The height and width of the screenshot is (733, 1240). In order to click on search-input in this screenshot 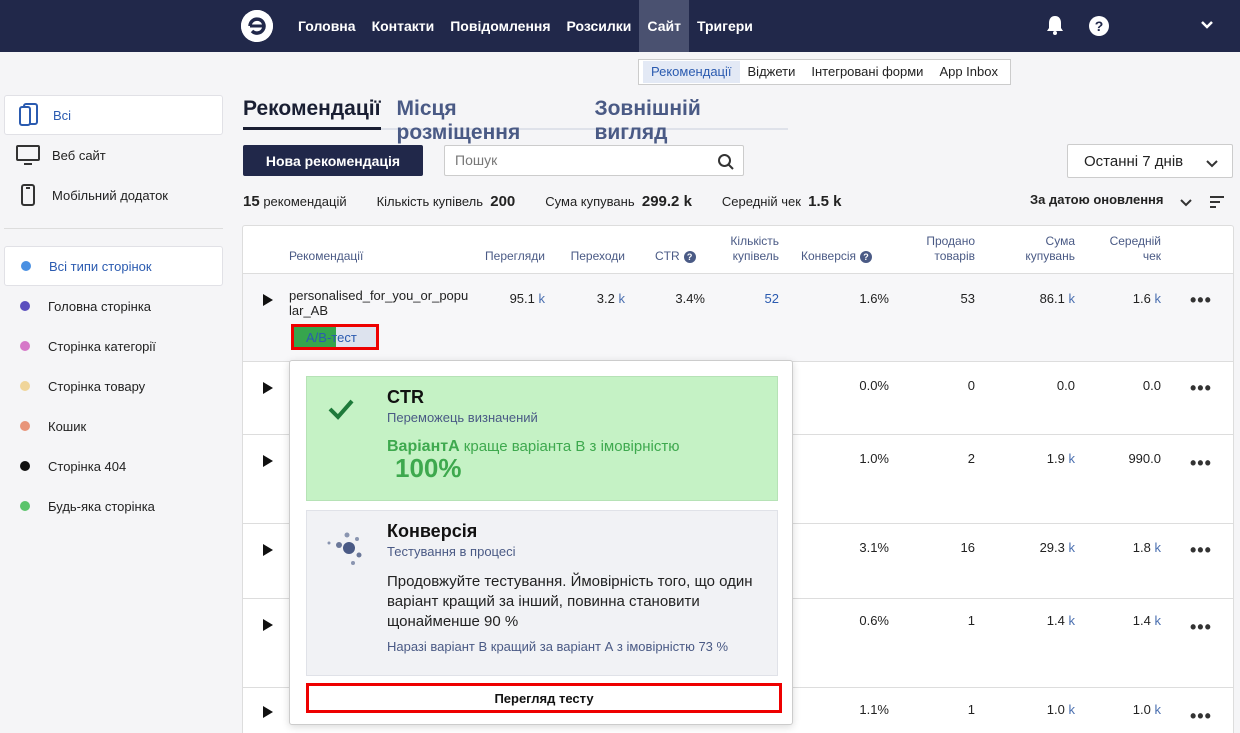, I will do `click(580, 160)`.